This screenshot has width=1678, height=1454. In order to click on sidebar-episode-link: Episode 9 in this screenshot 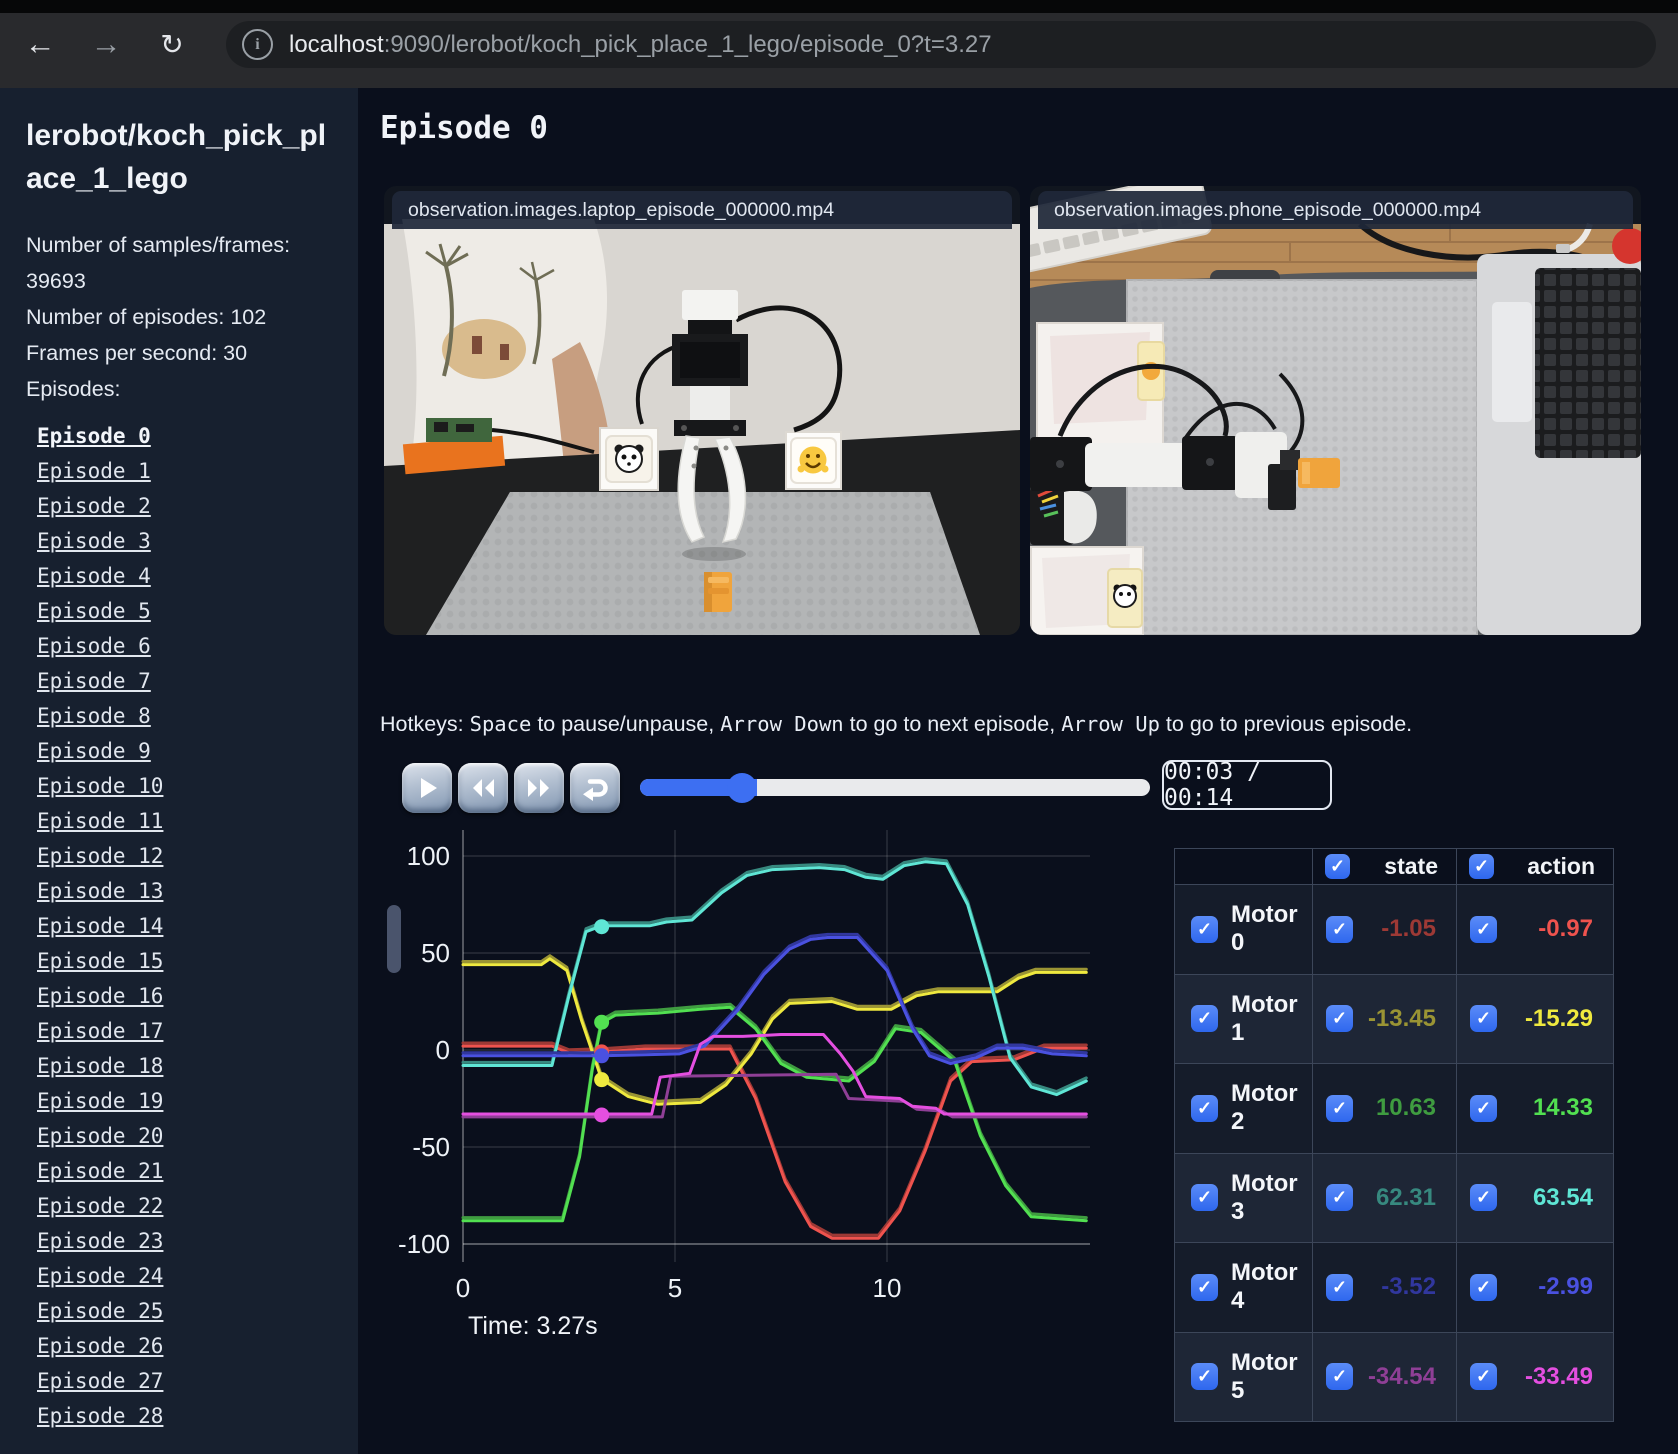, I will do `click(94, 751)`.